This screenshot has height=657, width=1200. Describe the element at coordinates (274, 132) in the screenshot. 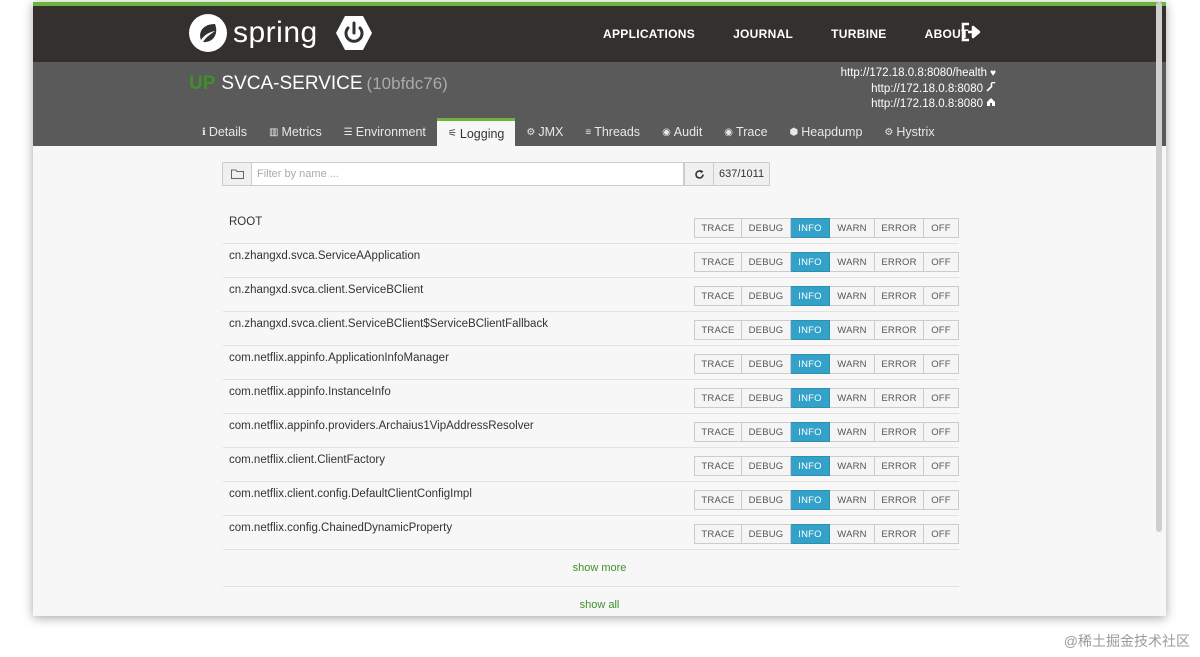

I see `bar-chart-icon: ▥` at that location.